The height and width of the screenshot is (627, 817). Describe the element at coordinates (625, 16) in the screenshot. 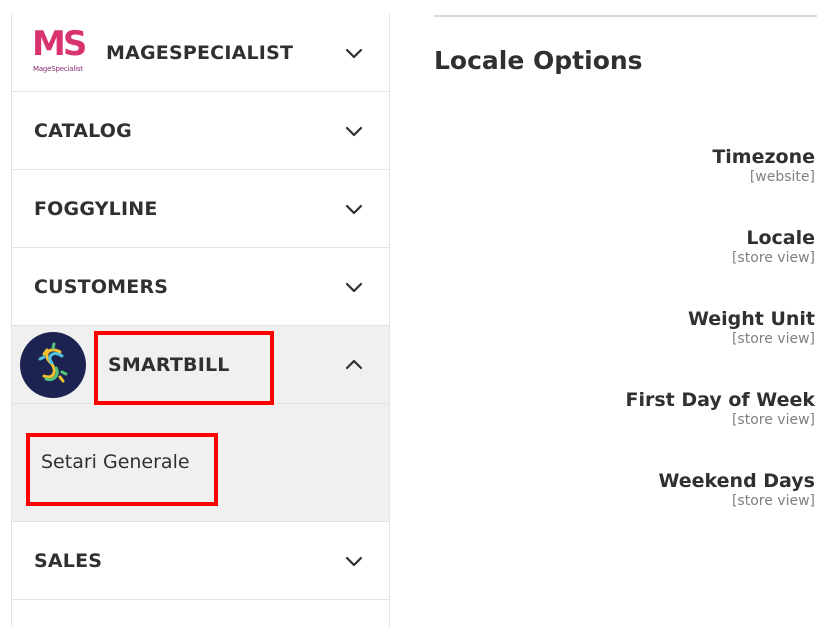

I see `panel-divider` at that location.